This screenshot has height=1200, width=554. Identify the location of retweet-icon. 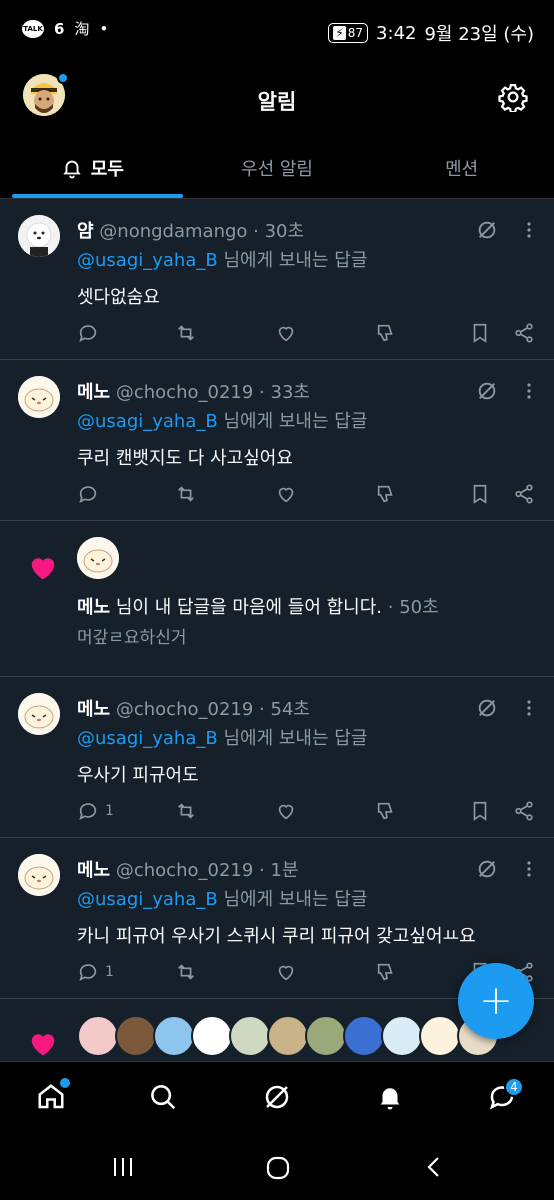
(186, 333).